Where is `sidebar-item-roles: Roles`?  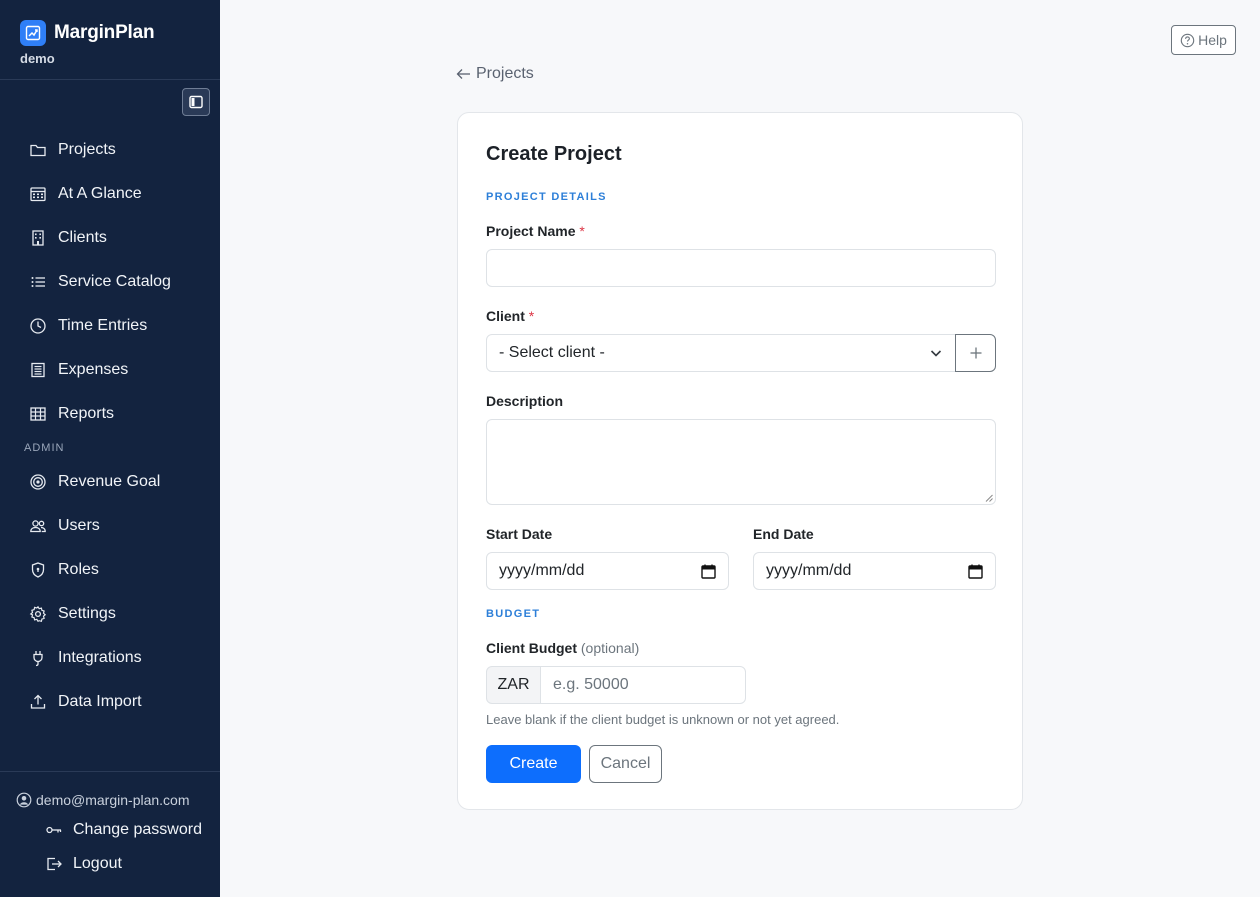 sidebar-item-roles: Roles is located at coordinates (110, 570).